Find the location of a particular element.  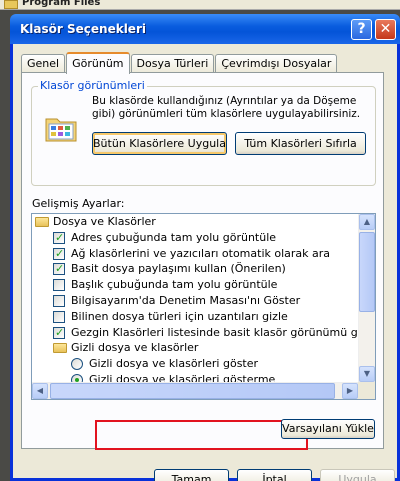

list-item-label: Basit dosya paylaşımı kullan (Önerilen) is located at coordinates (178, 269).